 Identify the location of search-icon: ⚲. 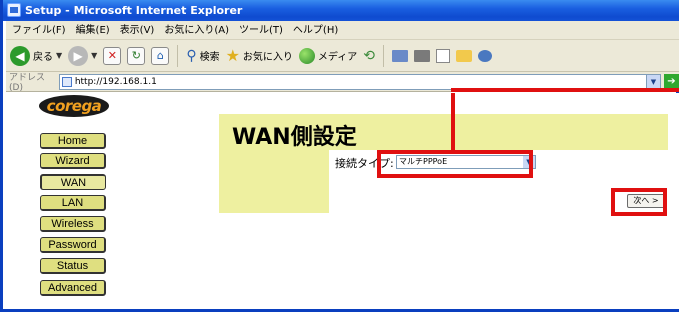
(191, 55).